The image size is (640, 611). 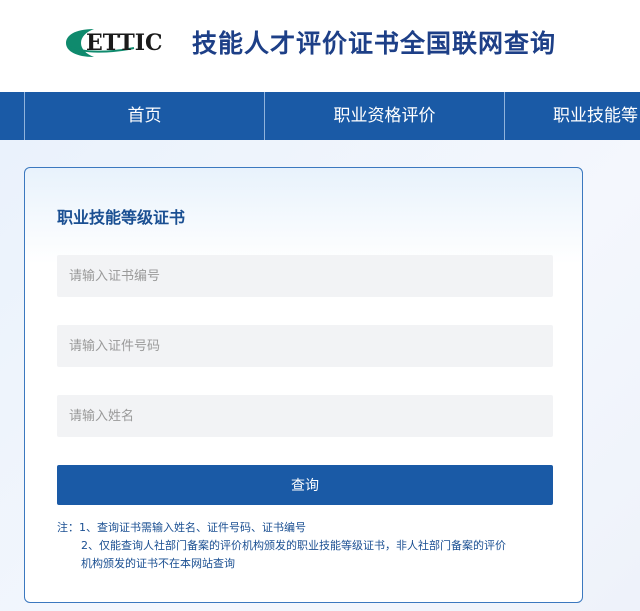 I want to click on nav-item-vocational-qualification: 职业资格评价, so click(x=384, y=116).